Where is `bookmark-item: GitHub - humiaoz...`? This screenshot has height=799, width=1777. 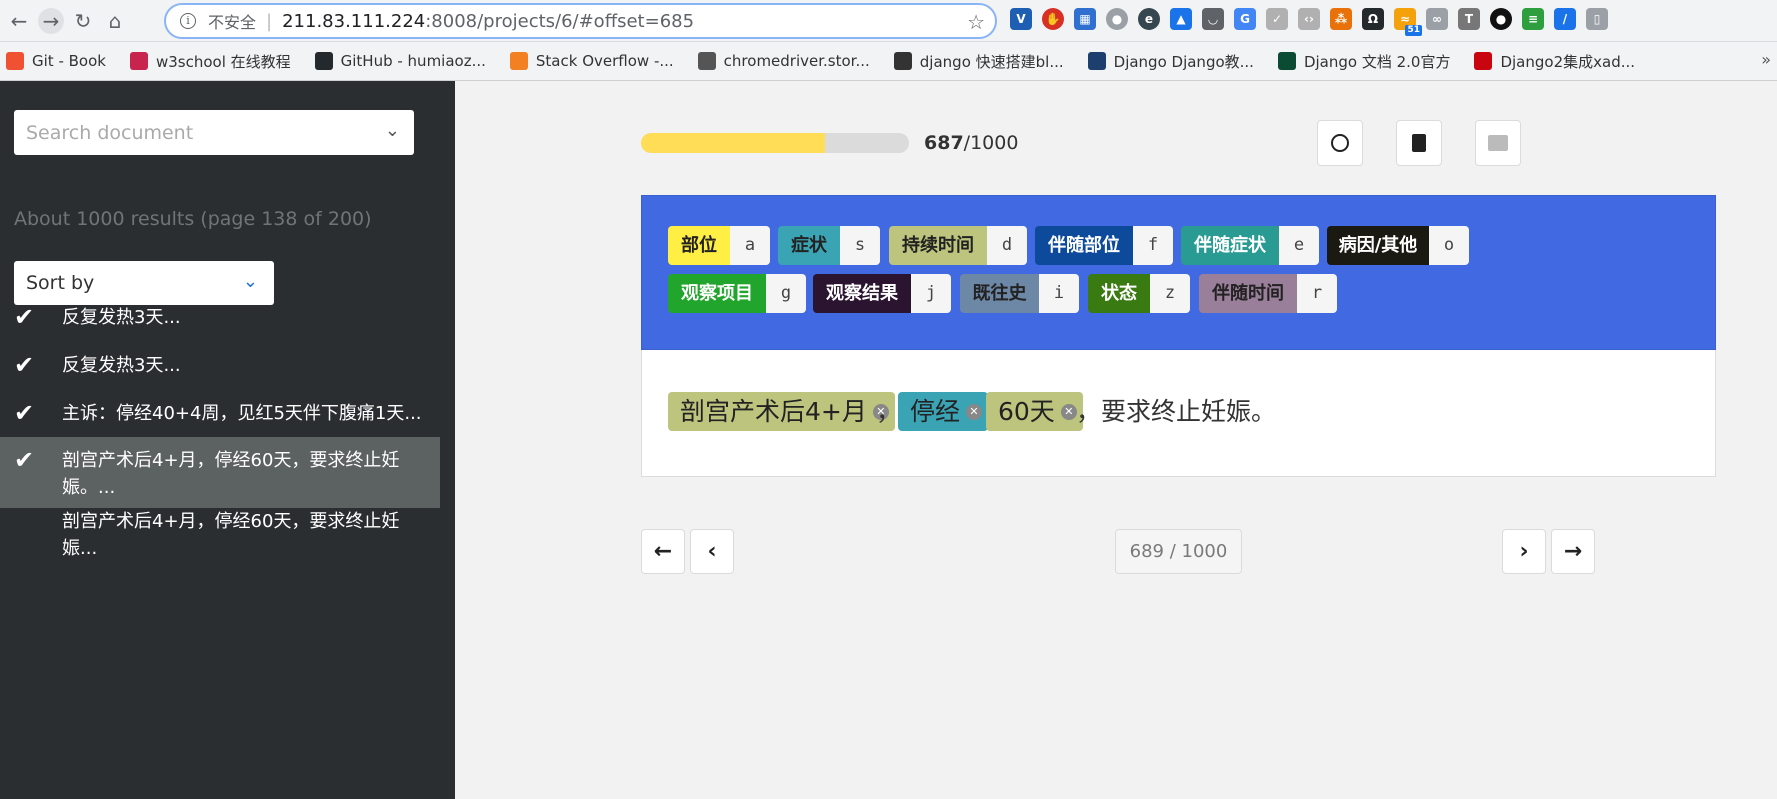
bookmark-item: GitHub - humiaoz... is located at coordinates (400, 61).